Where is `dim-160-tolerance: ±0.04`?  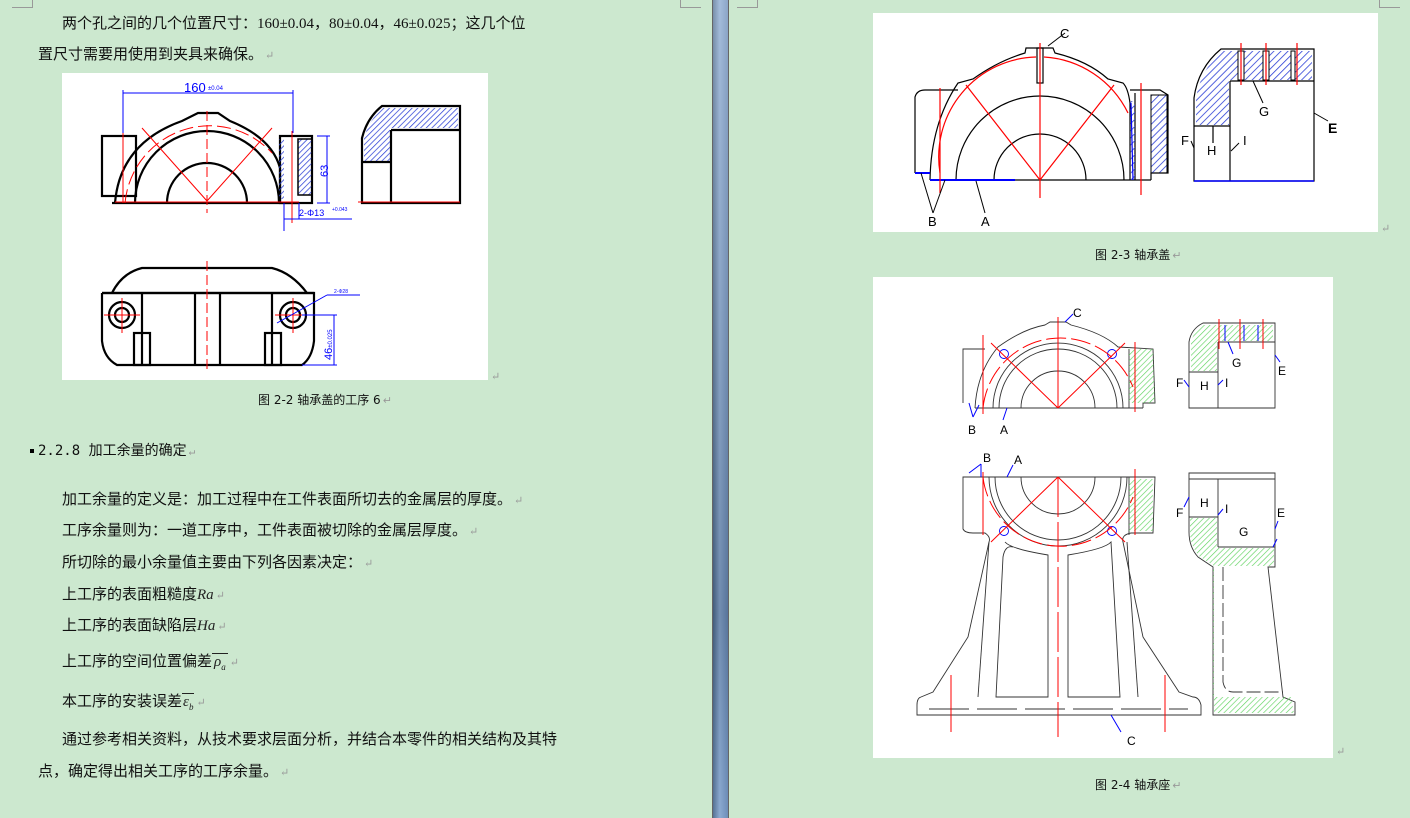
dim-160-tolerance: ±0.04 is located at coordinates (216, 89).